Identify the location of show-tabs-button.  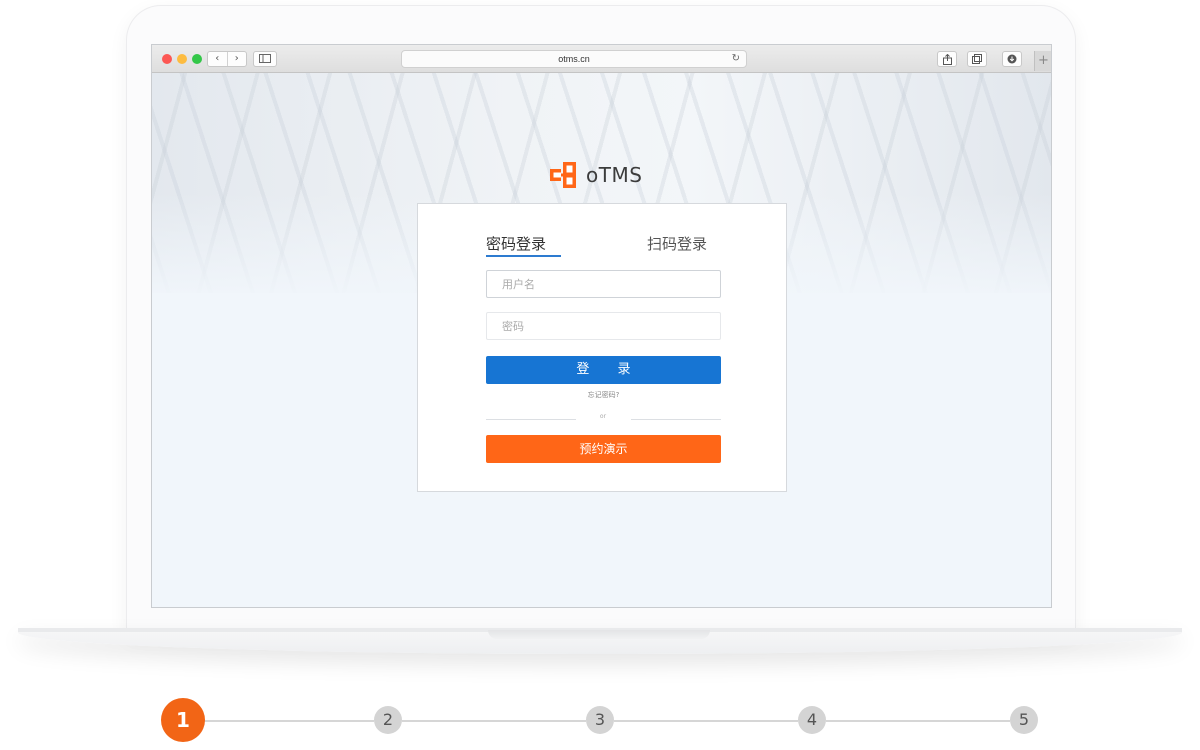
(977, 59).